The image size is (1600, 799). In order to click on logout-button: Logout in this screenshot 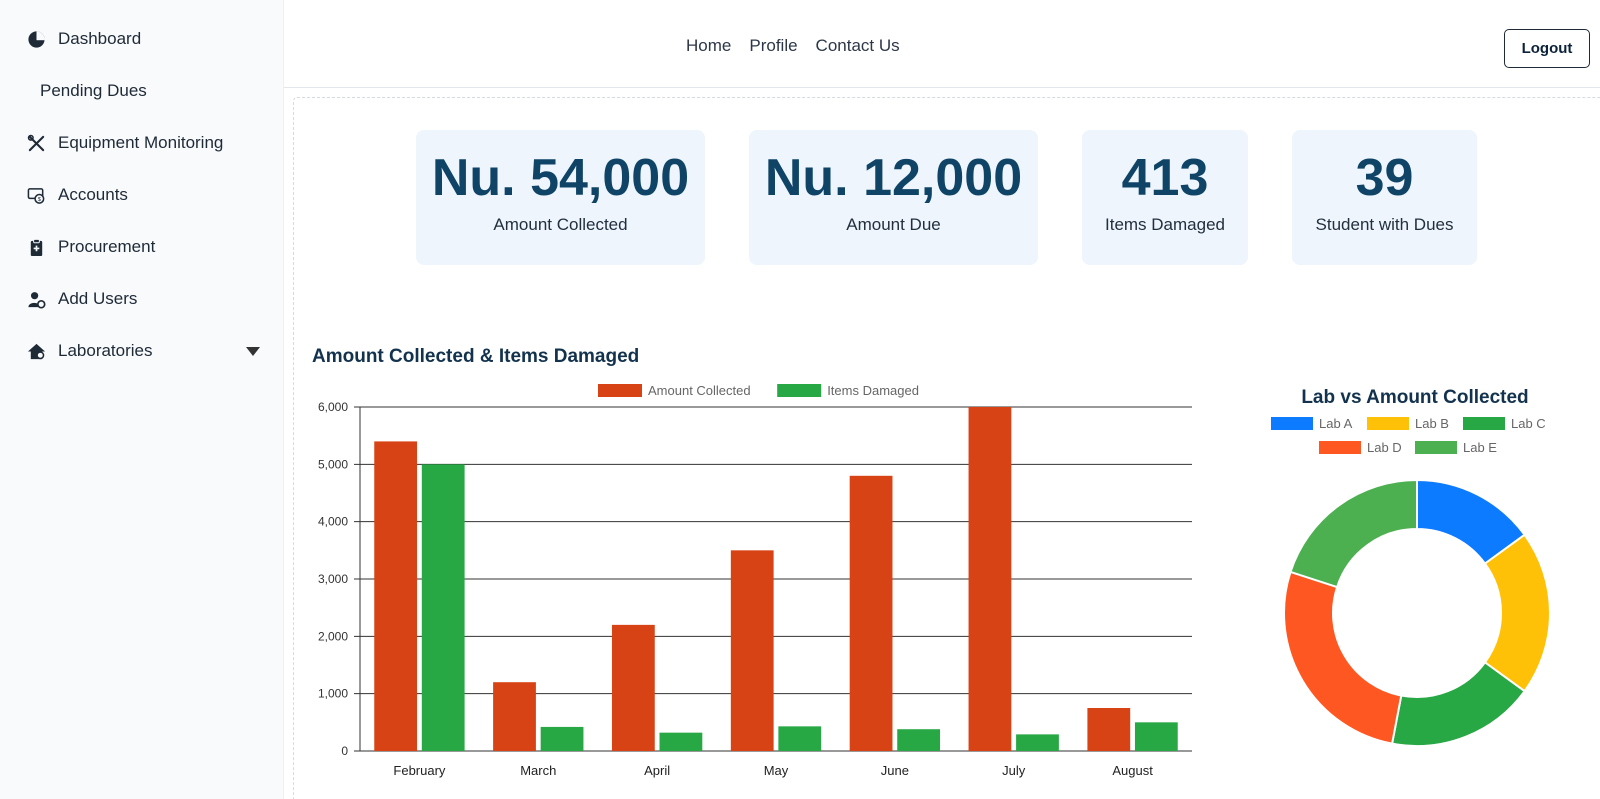, I will do `click(1547, 48)`.